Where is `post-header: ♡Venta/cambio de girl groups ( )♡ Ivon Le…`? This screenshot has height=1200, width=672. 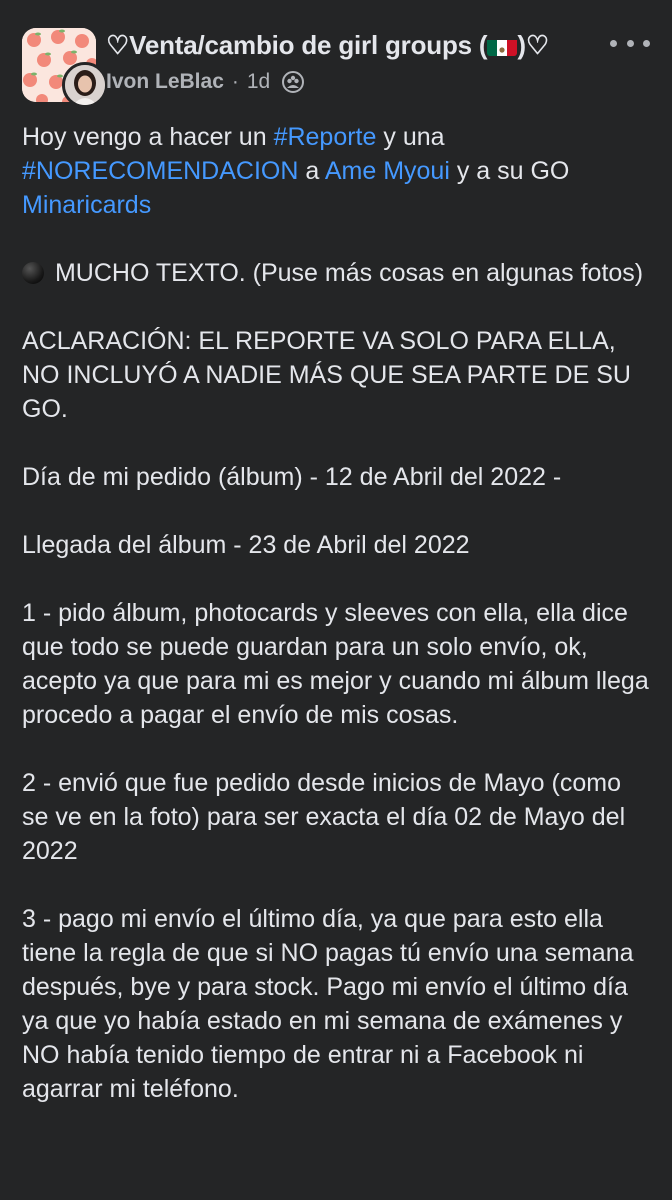 post-header: ♡Venta/cambio de girl groups ( )♡ Ivon Le… is located at coordinates (336, 55).